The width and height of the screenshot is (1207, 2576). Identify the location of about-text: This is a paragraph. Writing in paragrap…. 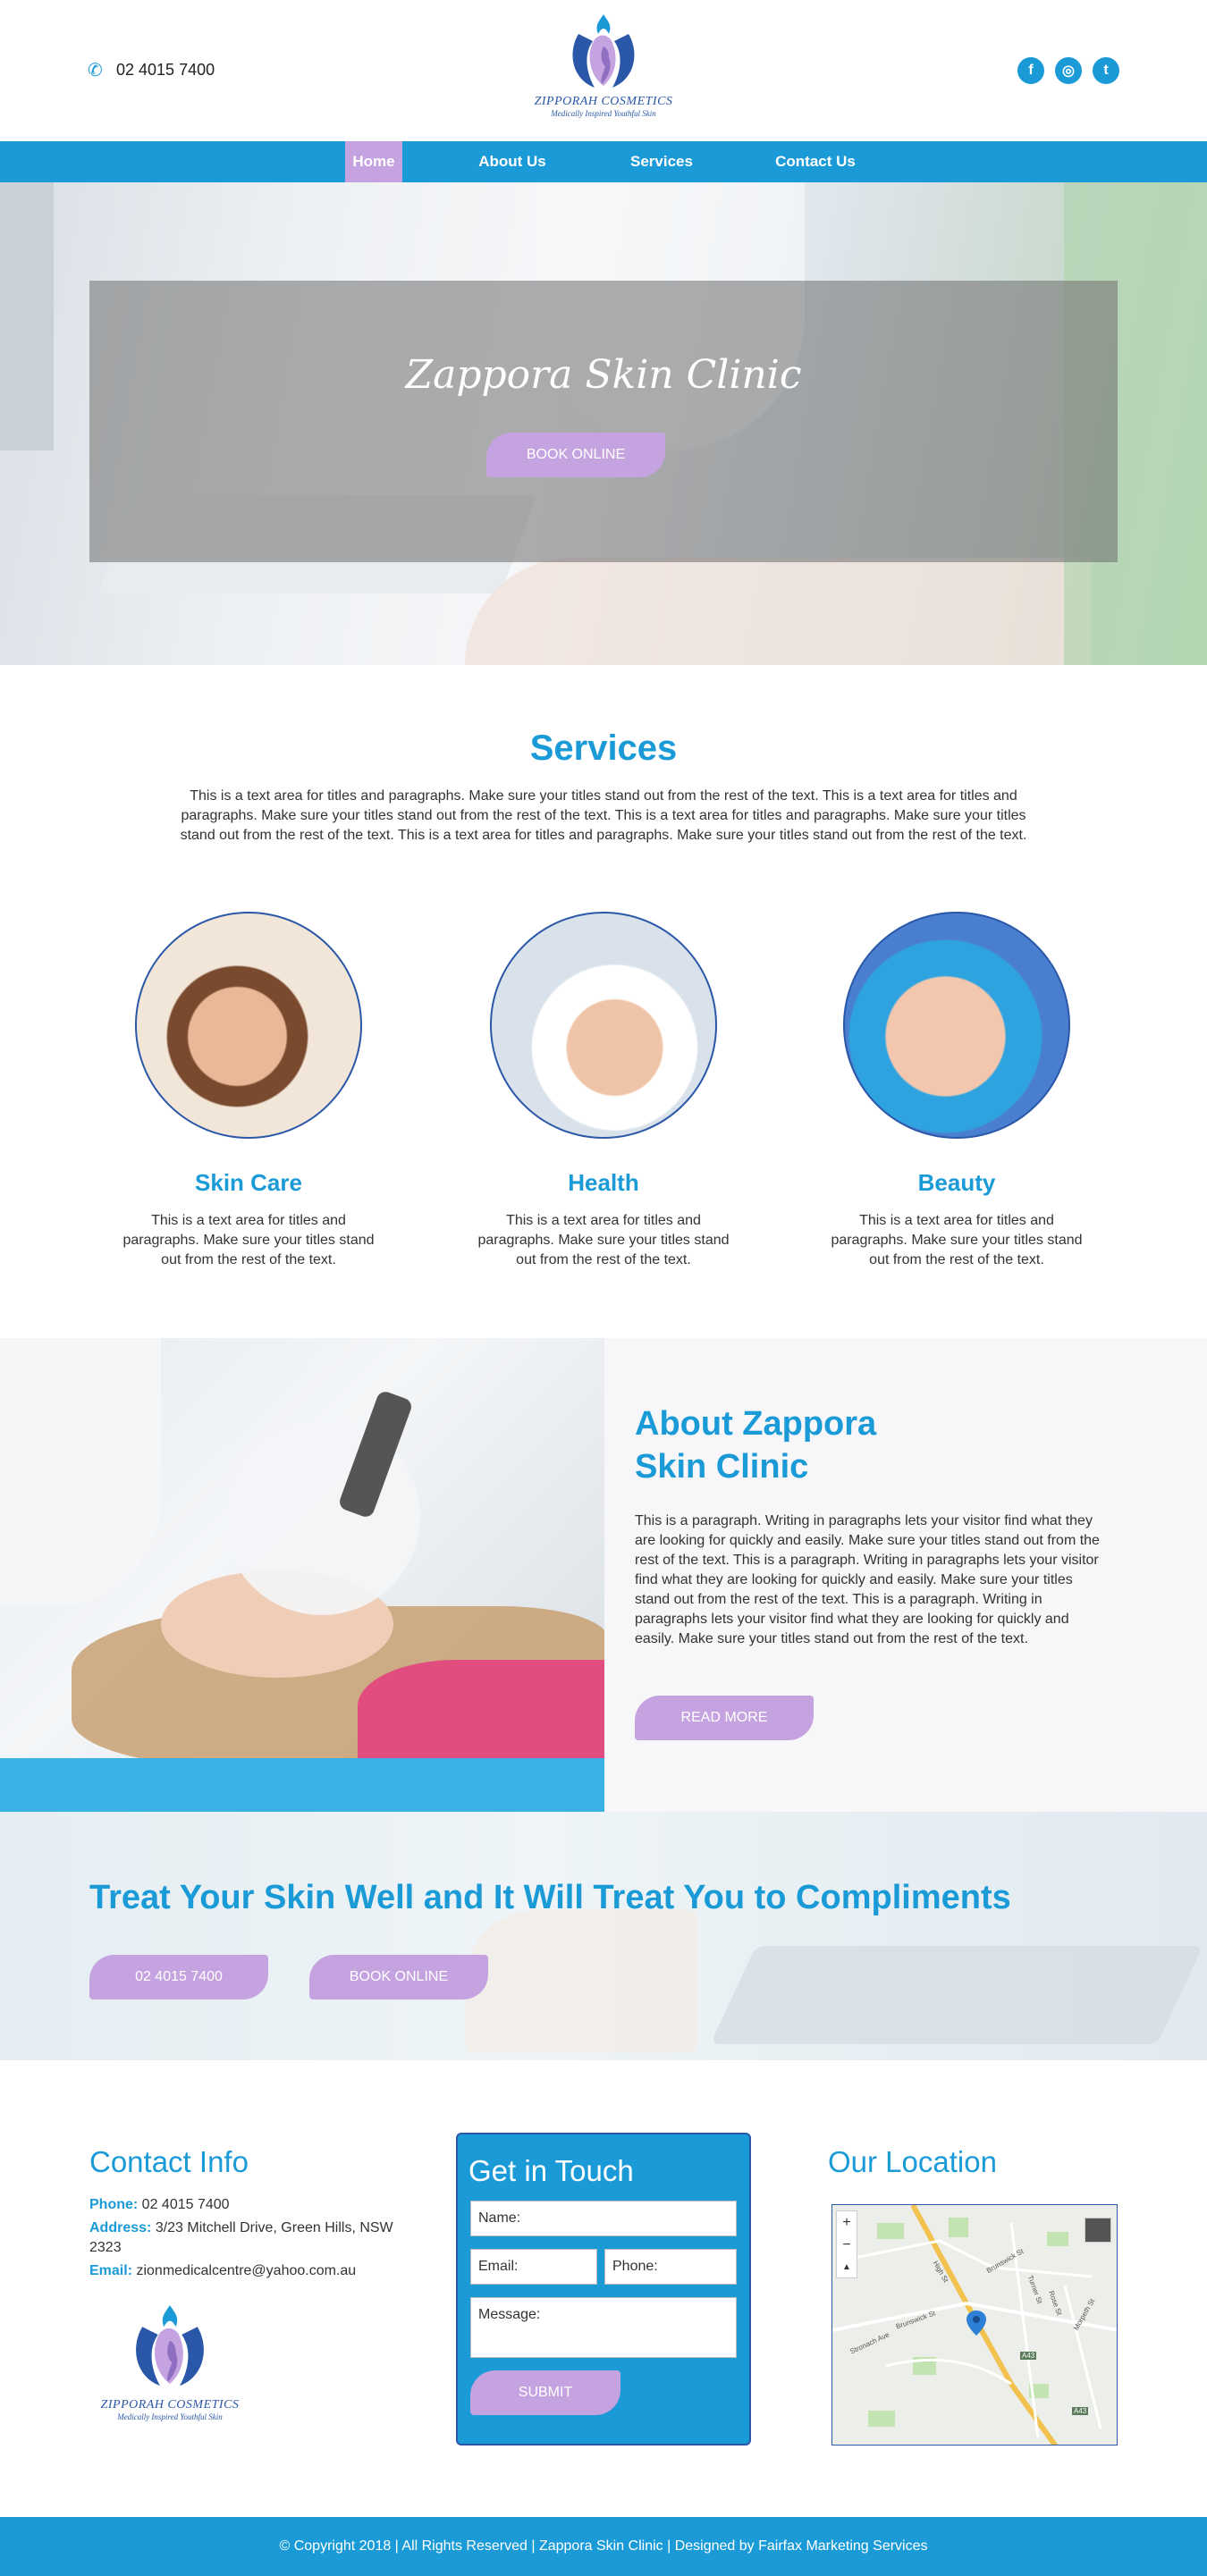
(867, 1580).